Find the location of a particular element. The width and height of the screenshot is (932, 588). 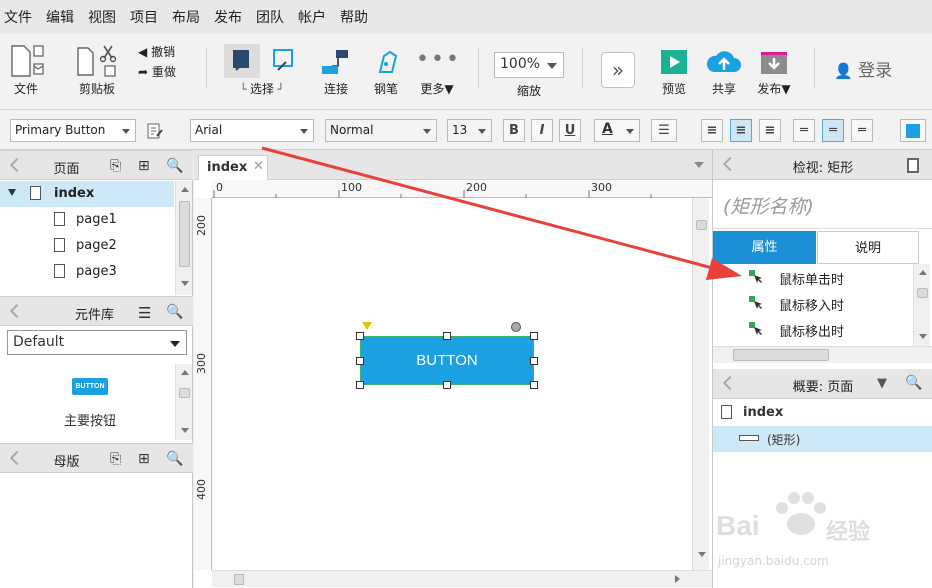

share-button: 共享 is located at coordinates (724, 69).